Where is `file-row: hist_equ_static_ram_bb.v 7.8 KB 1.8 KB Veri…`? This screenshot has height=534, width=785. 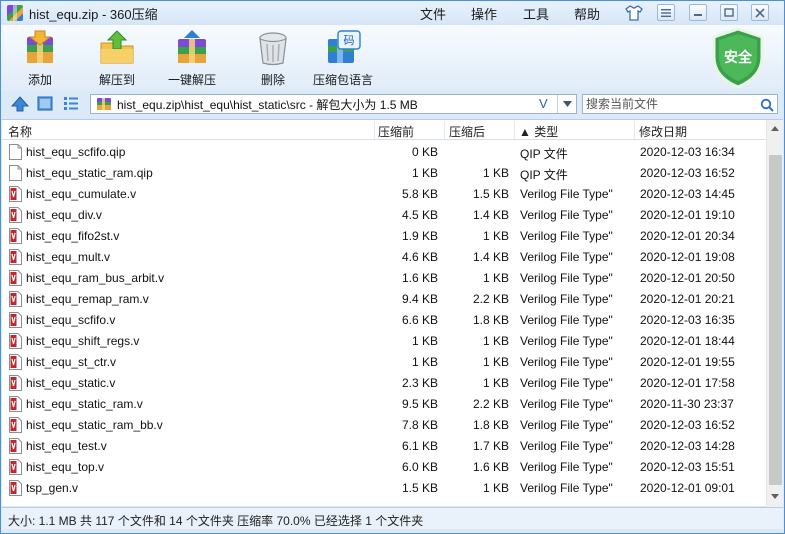 file-row: hist_equ_static_ram_bb.v 7.8 KB 1.8 KB Veri… is located at coordinates (384, 424).